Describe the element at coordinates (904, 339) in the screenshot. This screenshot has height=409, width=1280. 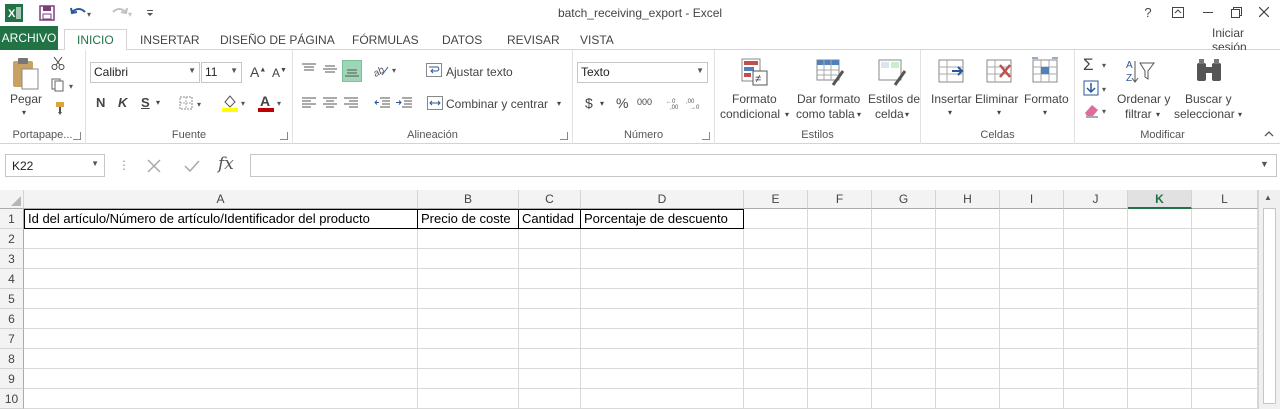
I see `cell-g7` at that location.